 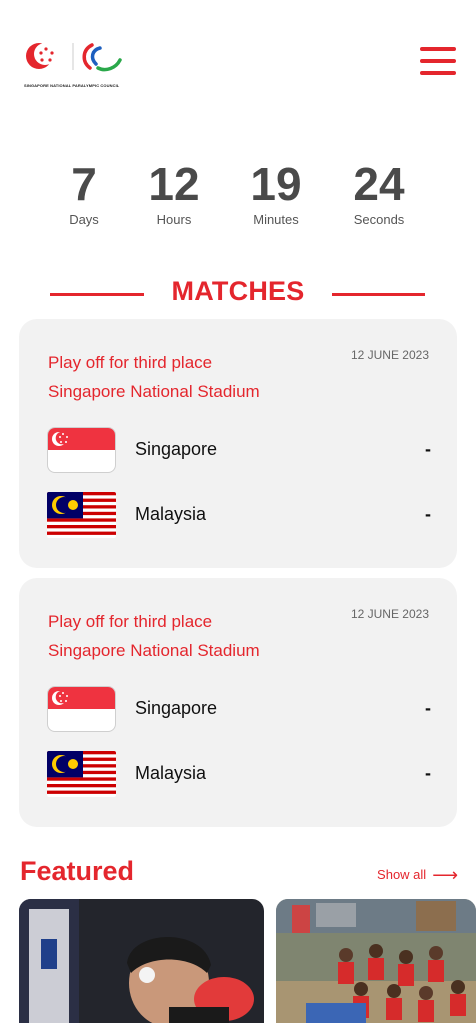 I want to click on countdown-seconds: 24 Seconds, so click(x=379, y=192).